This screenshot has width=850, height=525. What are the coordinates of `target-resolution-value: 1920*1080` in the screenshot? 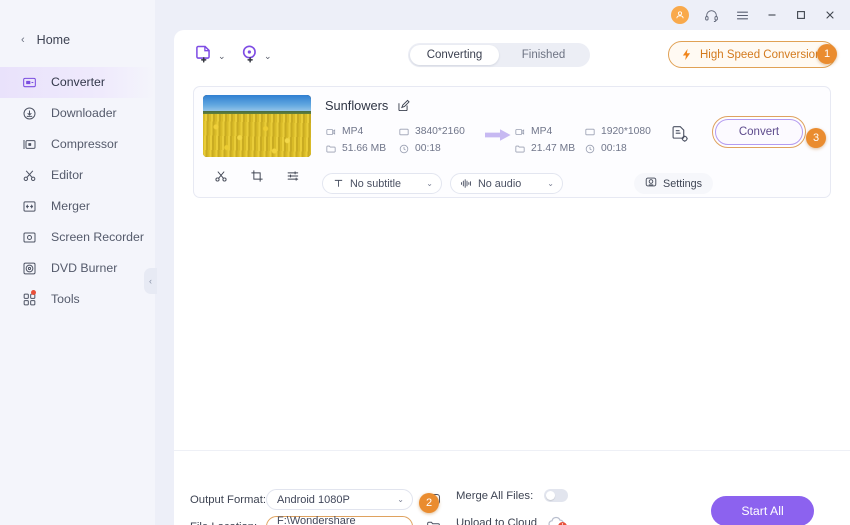 It's located at (626, 131).